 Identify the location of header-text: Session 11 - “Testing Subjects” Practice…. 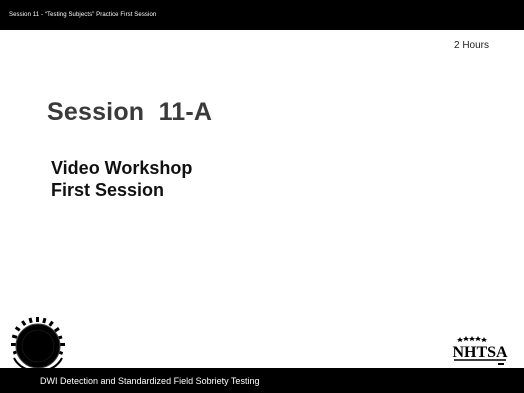
(83, 15).